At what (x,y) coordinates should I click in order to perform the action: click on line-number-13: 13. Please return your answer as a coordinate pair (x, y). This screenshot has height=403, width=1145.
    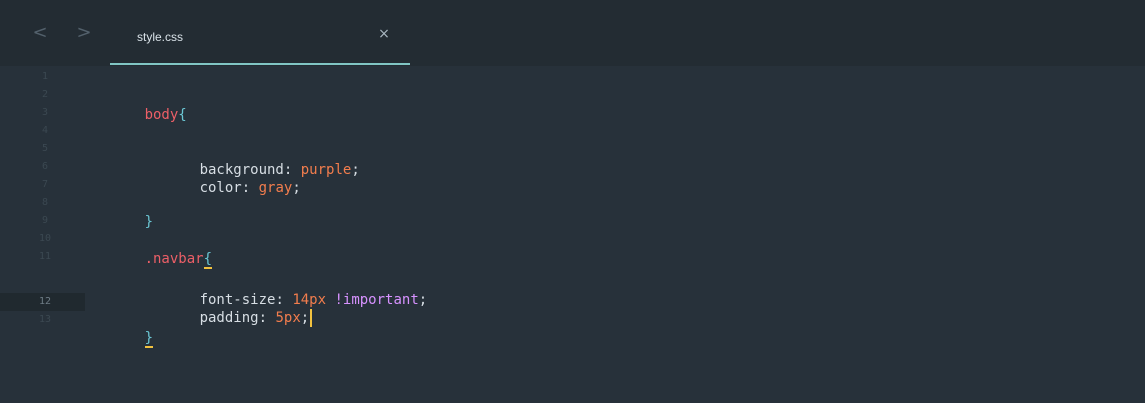
    Looking at the image, I should click on (45, 319).